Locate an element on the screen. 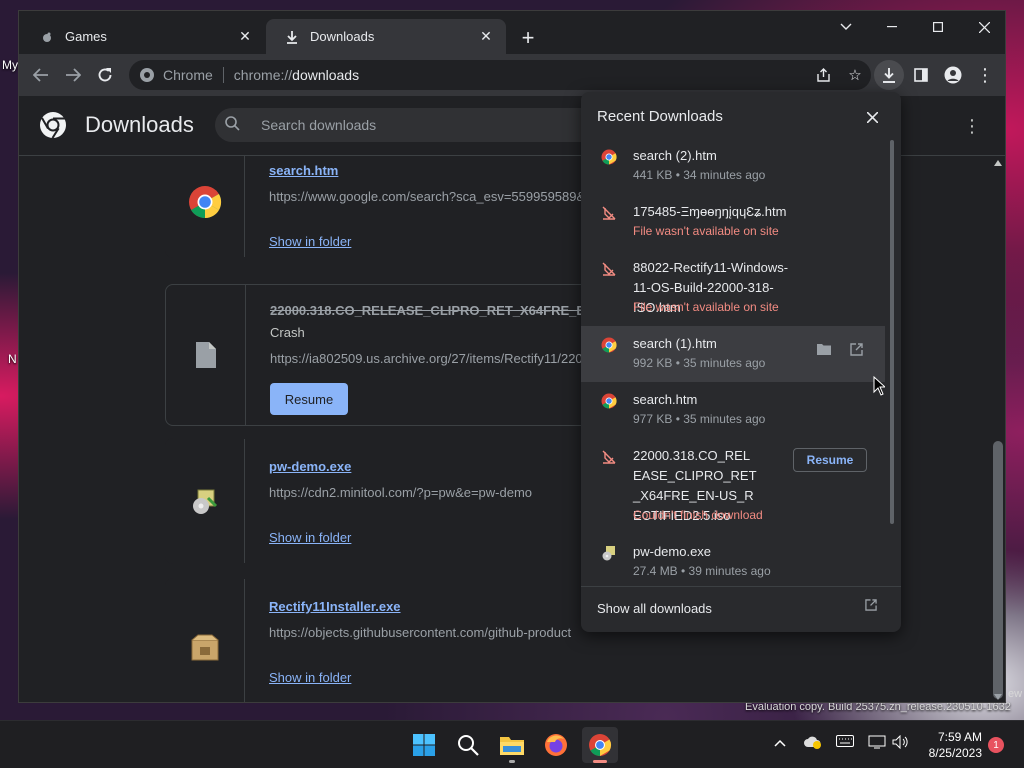 The height and width of the screenshot is (768, 1024). active-indicator is located at coordinates (600, 761).